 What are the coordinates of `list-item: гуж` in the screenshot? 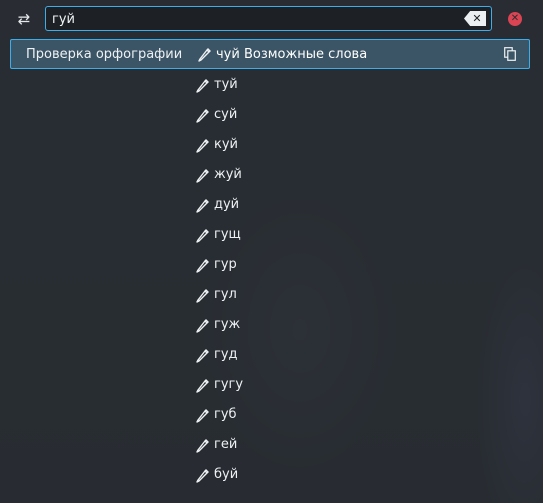 It's located at (271, 325).